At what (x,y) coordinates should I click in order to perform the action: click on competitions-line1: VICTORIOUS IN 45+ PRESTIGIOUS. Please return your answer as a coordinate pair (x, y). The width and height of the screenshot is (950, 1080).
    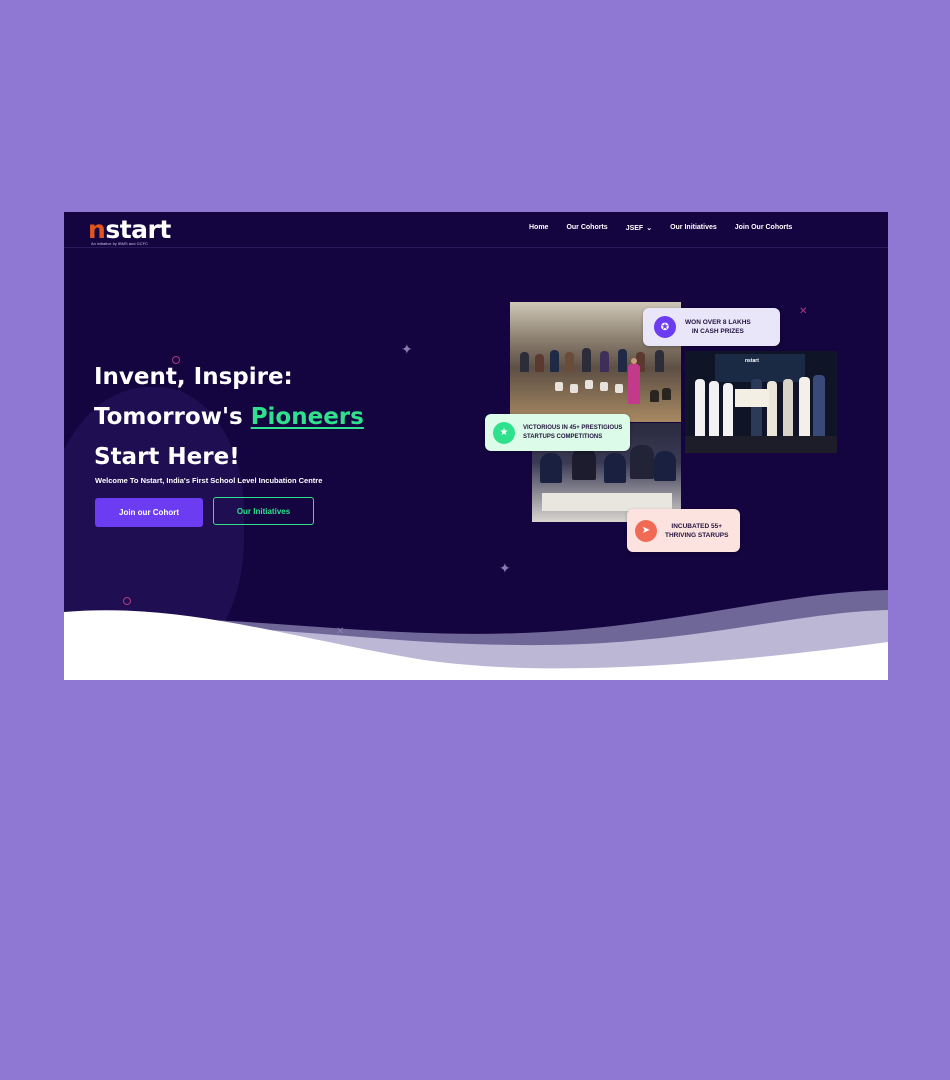
    Looking at the image, I should click on (573, 427).